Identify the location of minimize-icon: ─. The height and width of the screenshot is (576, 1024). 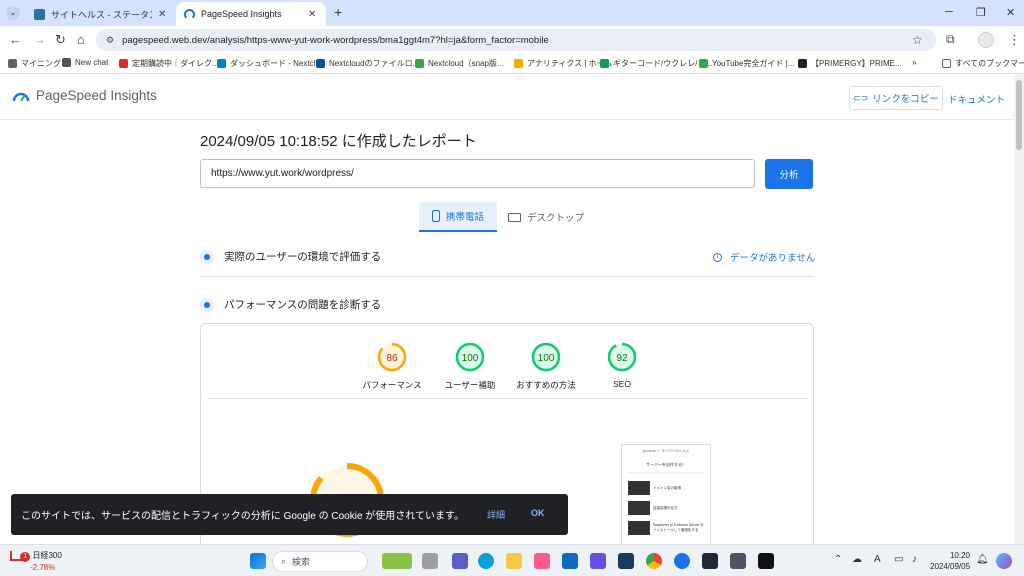
(949, 12).